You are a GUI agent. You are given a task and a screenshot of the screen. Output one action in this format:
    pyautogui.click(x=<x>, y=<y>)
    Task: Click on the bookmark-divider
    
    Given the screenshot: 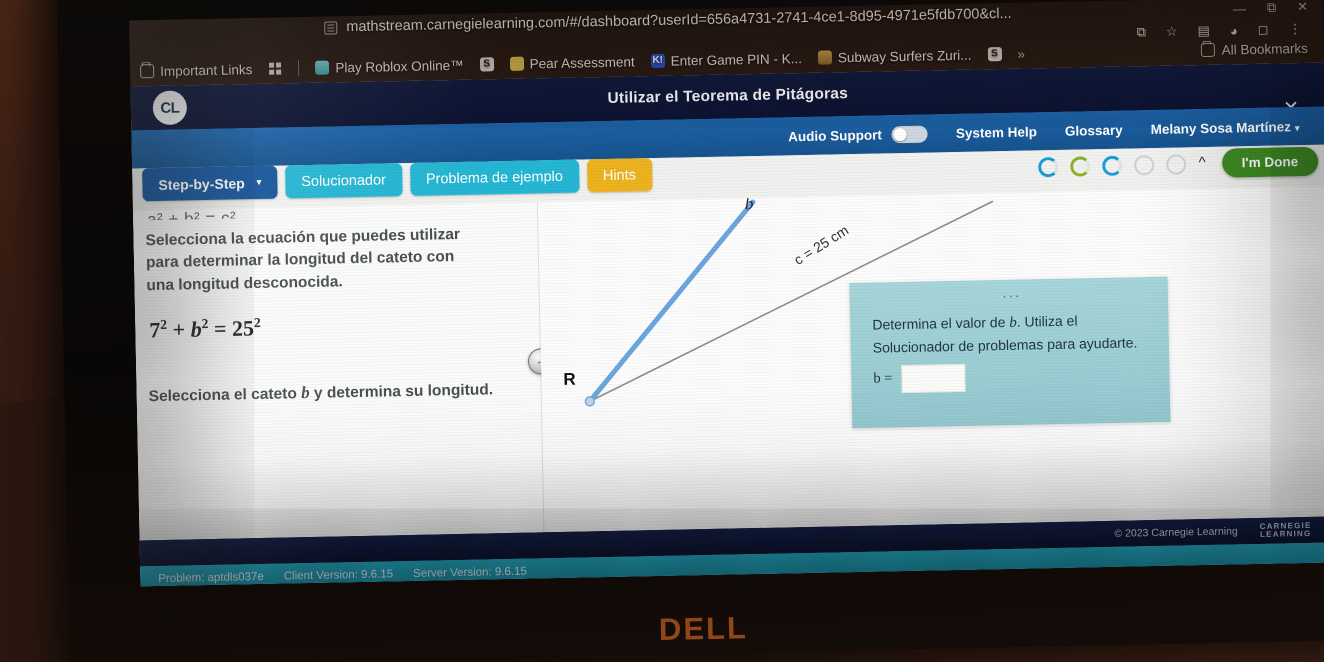 What is the action you would take?
    pyautogui.click(x=299, y=68)
    